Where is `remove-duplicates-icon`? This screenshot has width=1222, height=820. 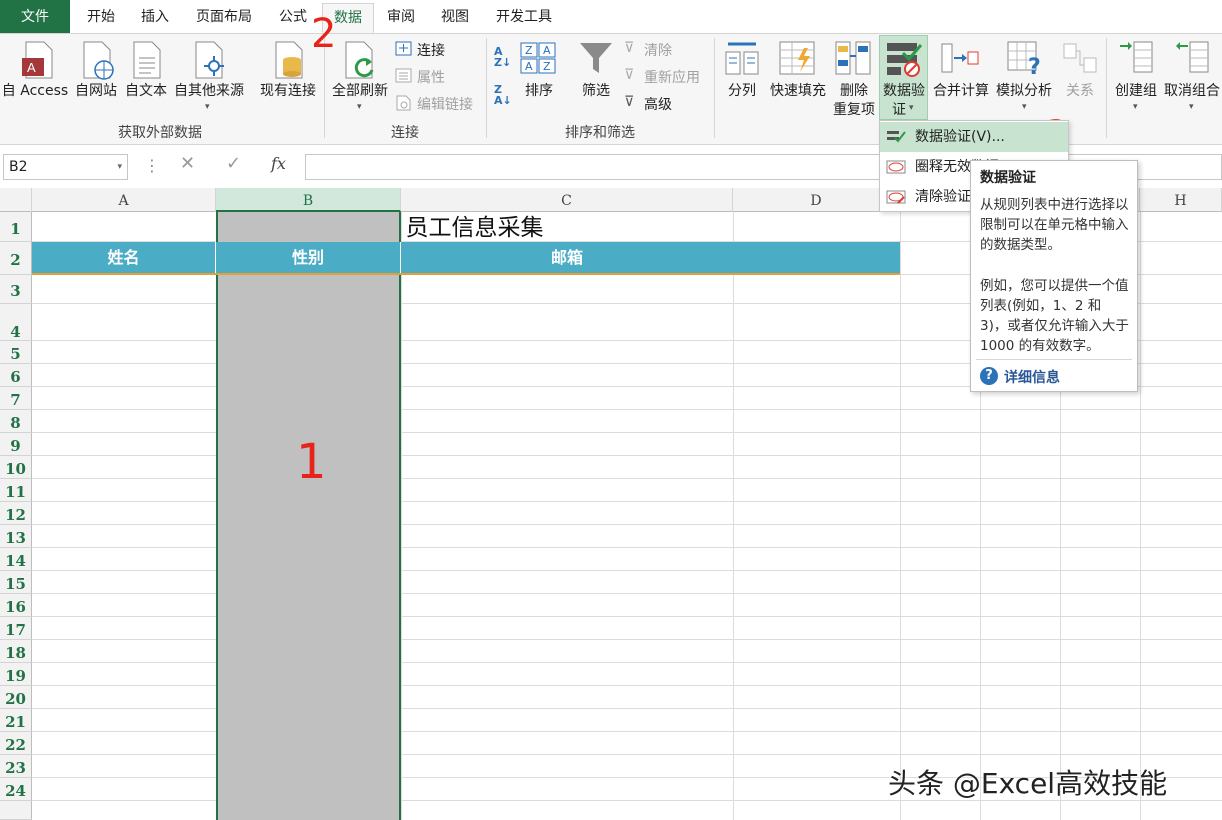
remove-duplicates-icon is located at coordinates (853, 58).